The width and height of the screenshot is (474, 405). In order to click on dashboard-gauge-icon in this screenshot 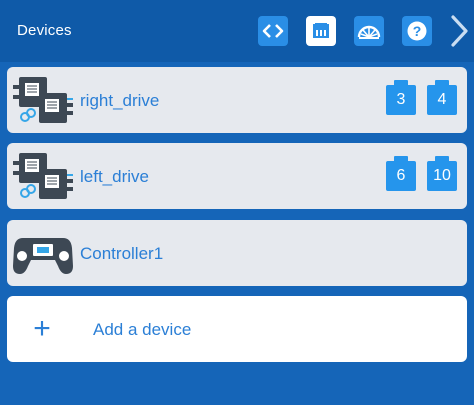, I will do `click(369, 32)`.